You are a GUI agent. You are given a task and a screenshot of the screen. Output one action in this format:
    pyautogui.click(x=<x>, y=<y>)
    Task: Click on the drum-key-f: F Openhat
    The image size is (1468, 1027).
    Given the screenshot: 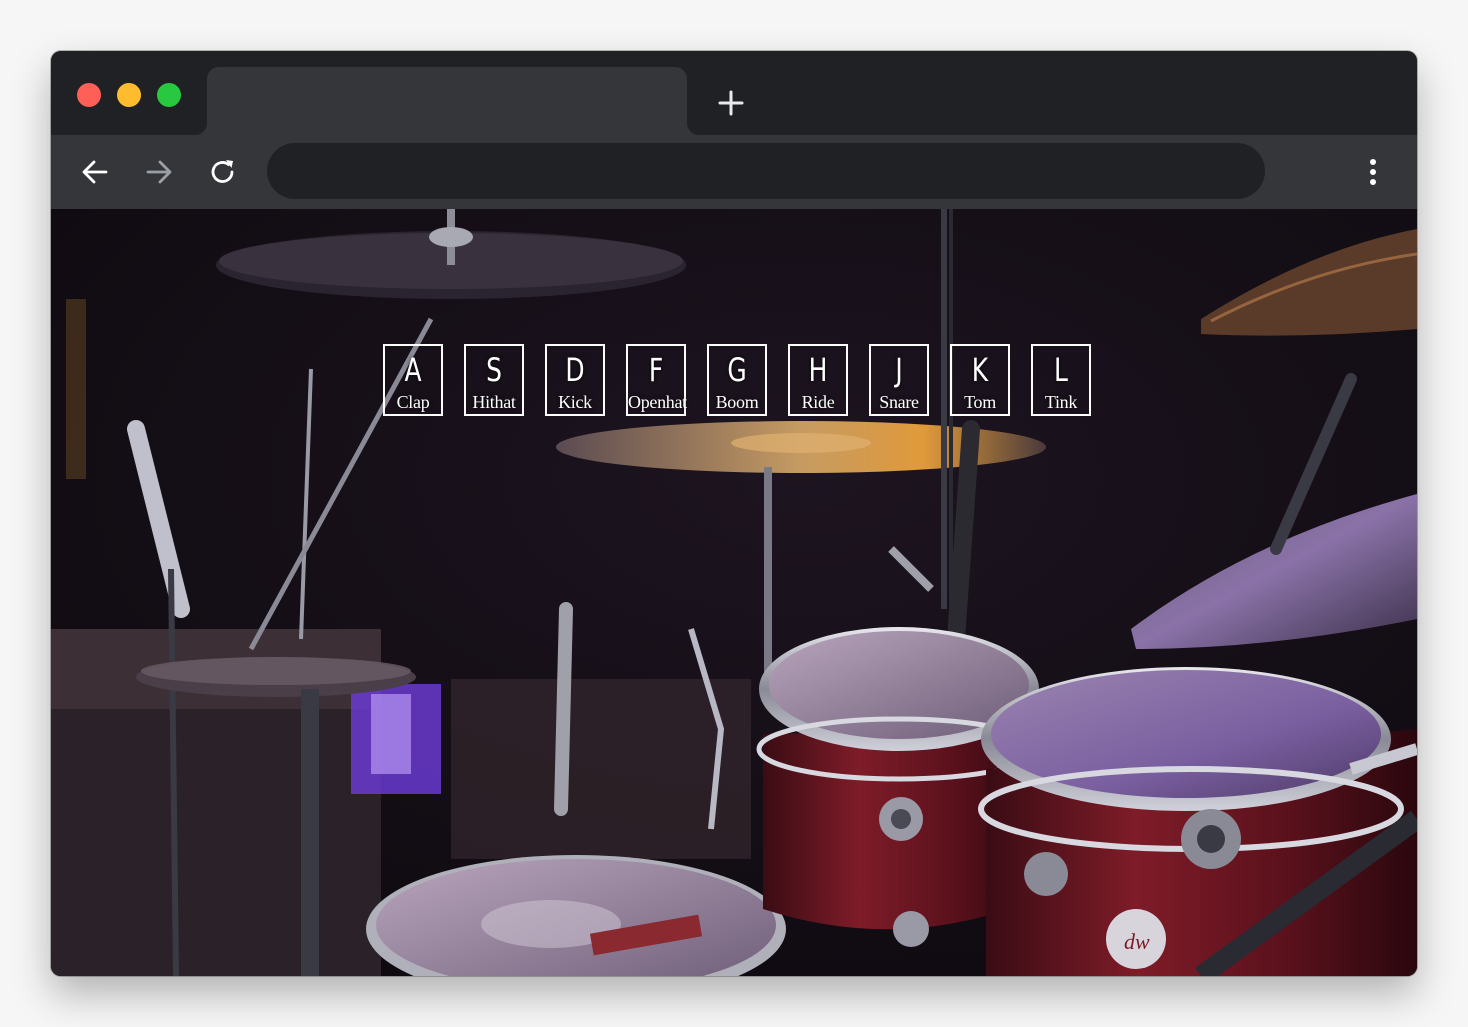 What is the action you would take?
    pyautogui.click(x=656, y=380)
    